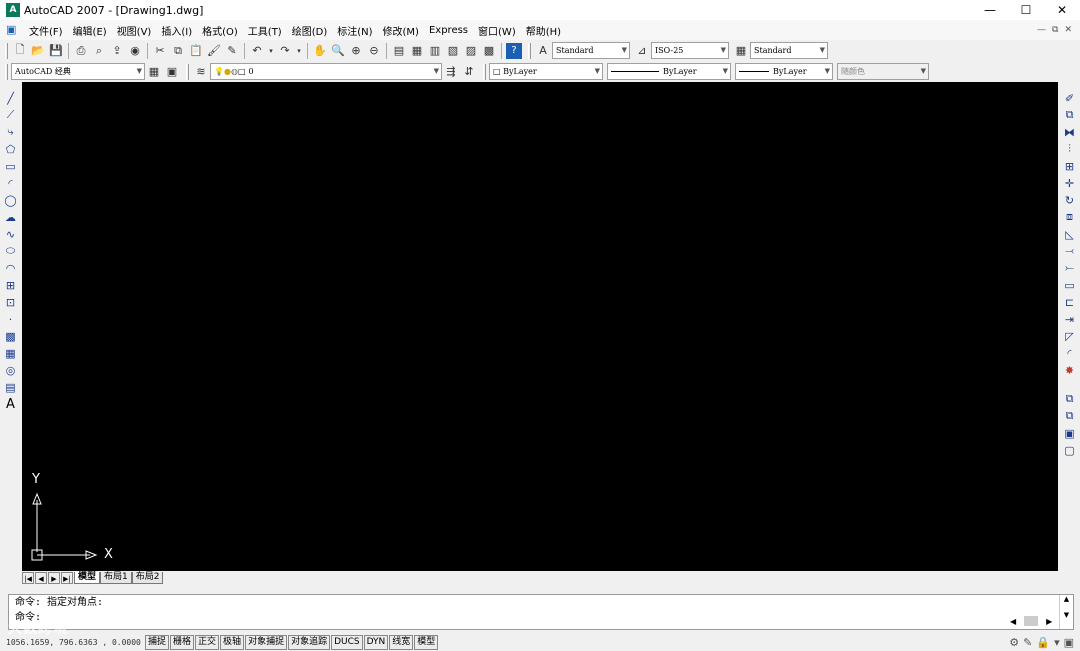  I want to click on scale-icon: ⧈, so click(1070, 217).